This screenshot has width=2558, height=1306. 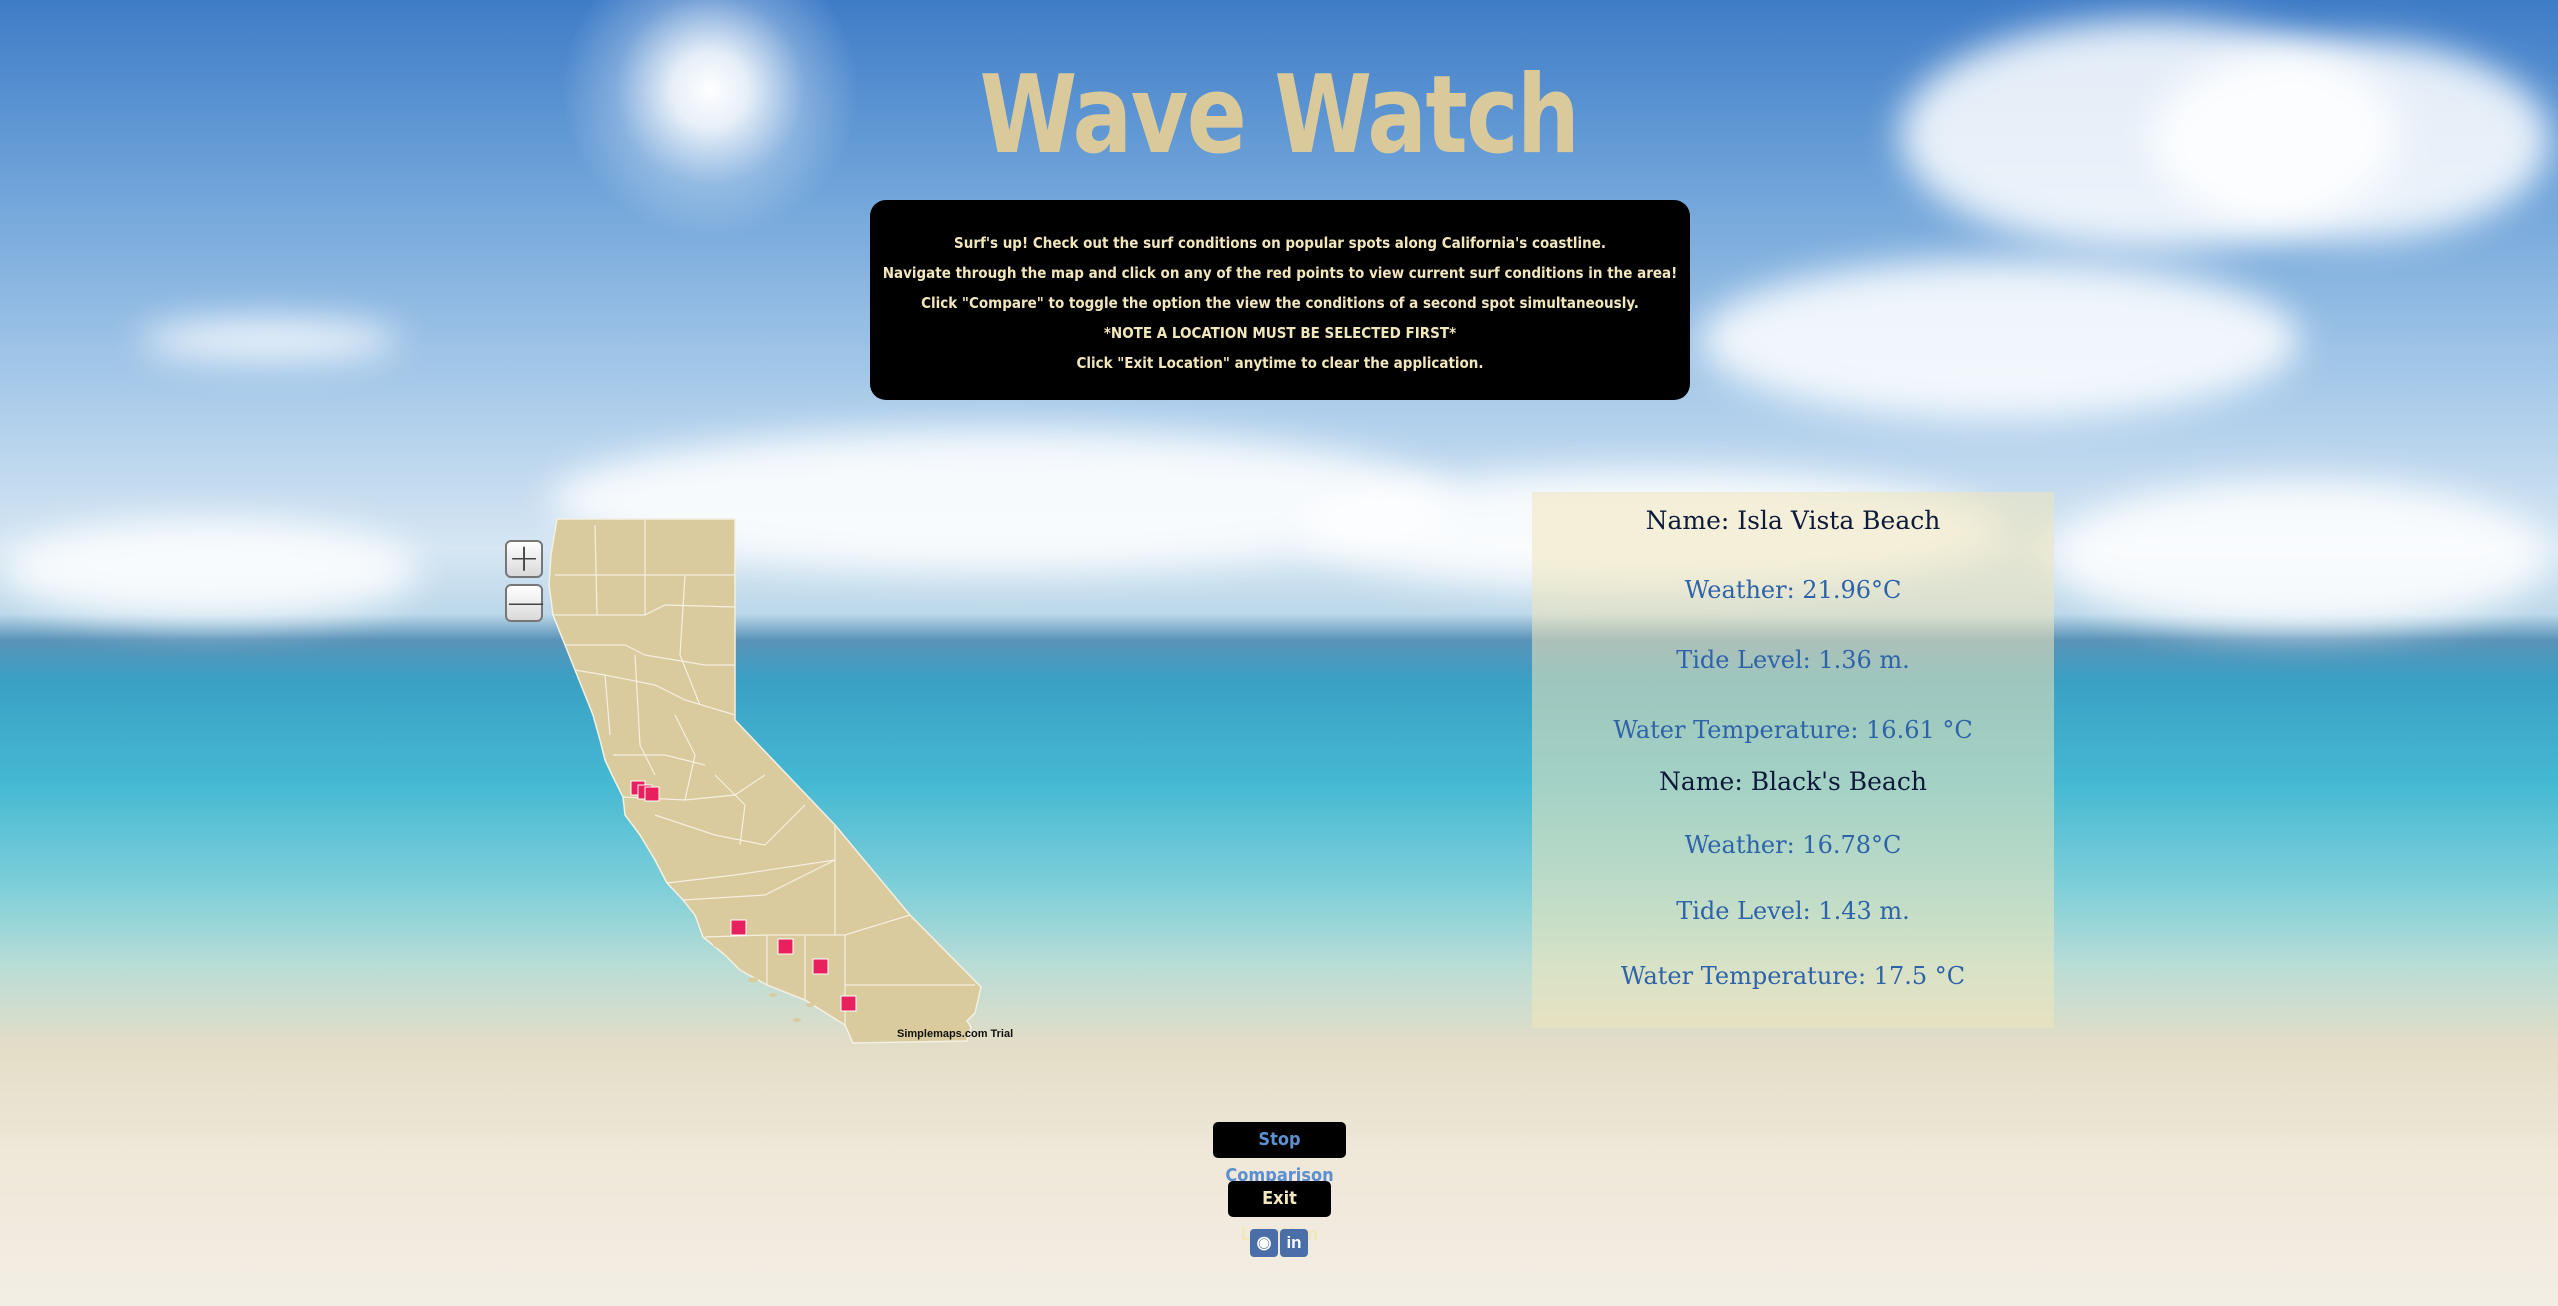 What do you see at coordinates (1264, 1243) in the screenshot?
I see `github-icon: ◉` at bounding box center [1264, 1243].